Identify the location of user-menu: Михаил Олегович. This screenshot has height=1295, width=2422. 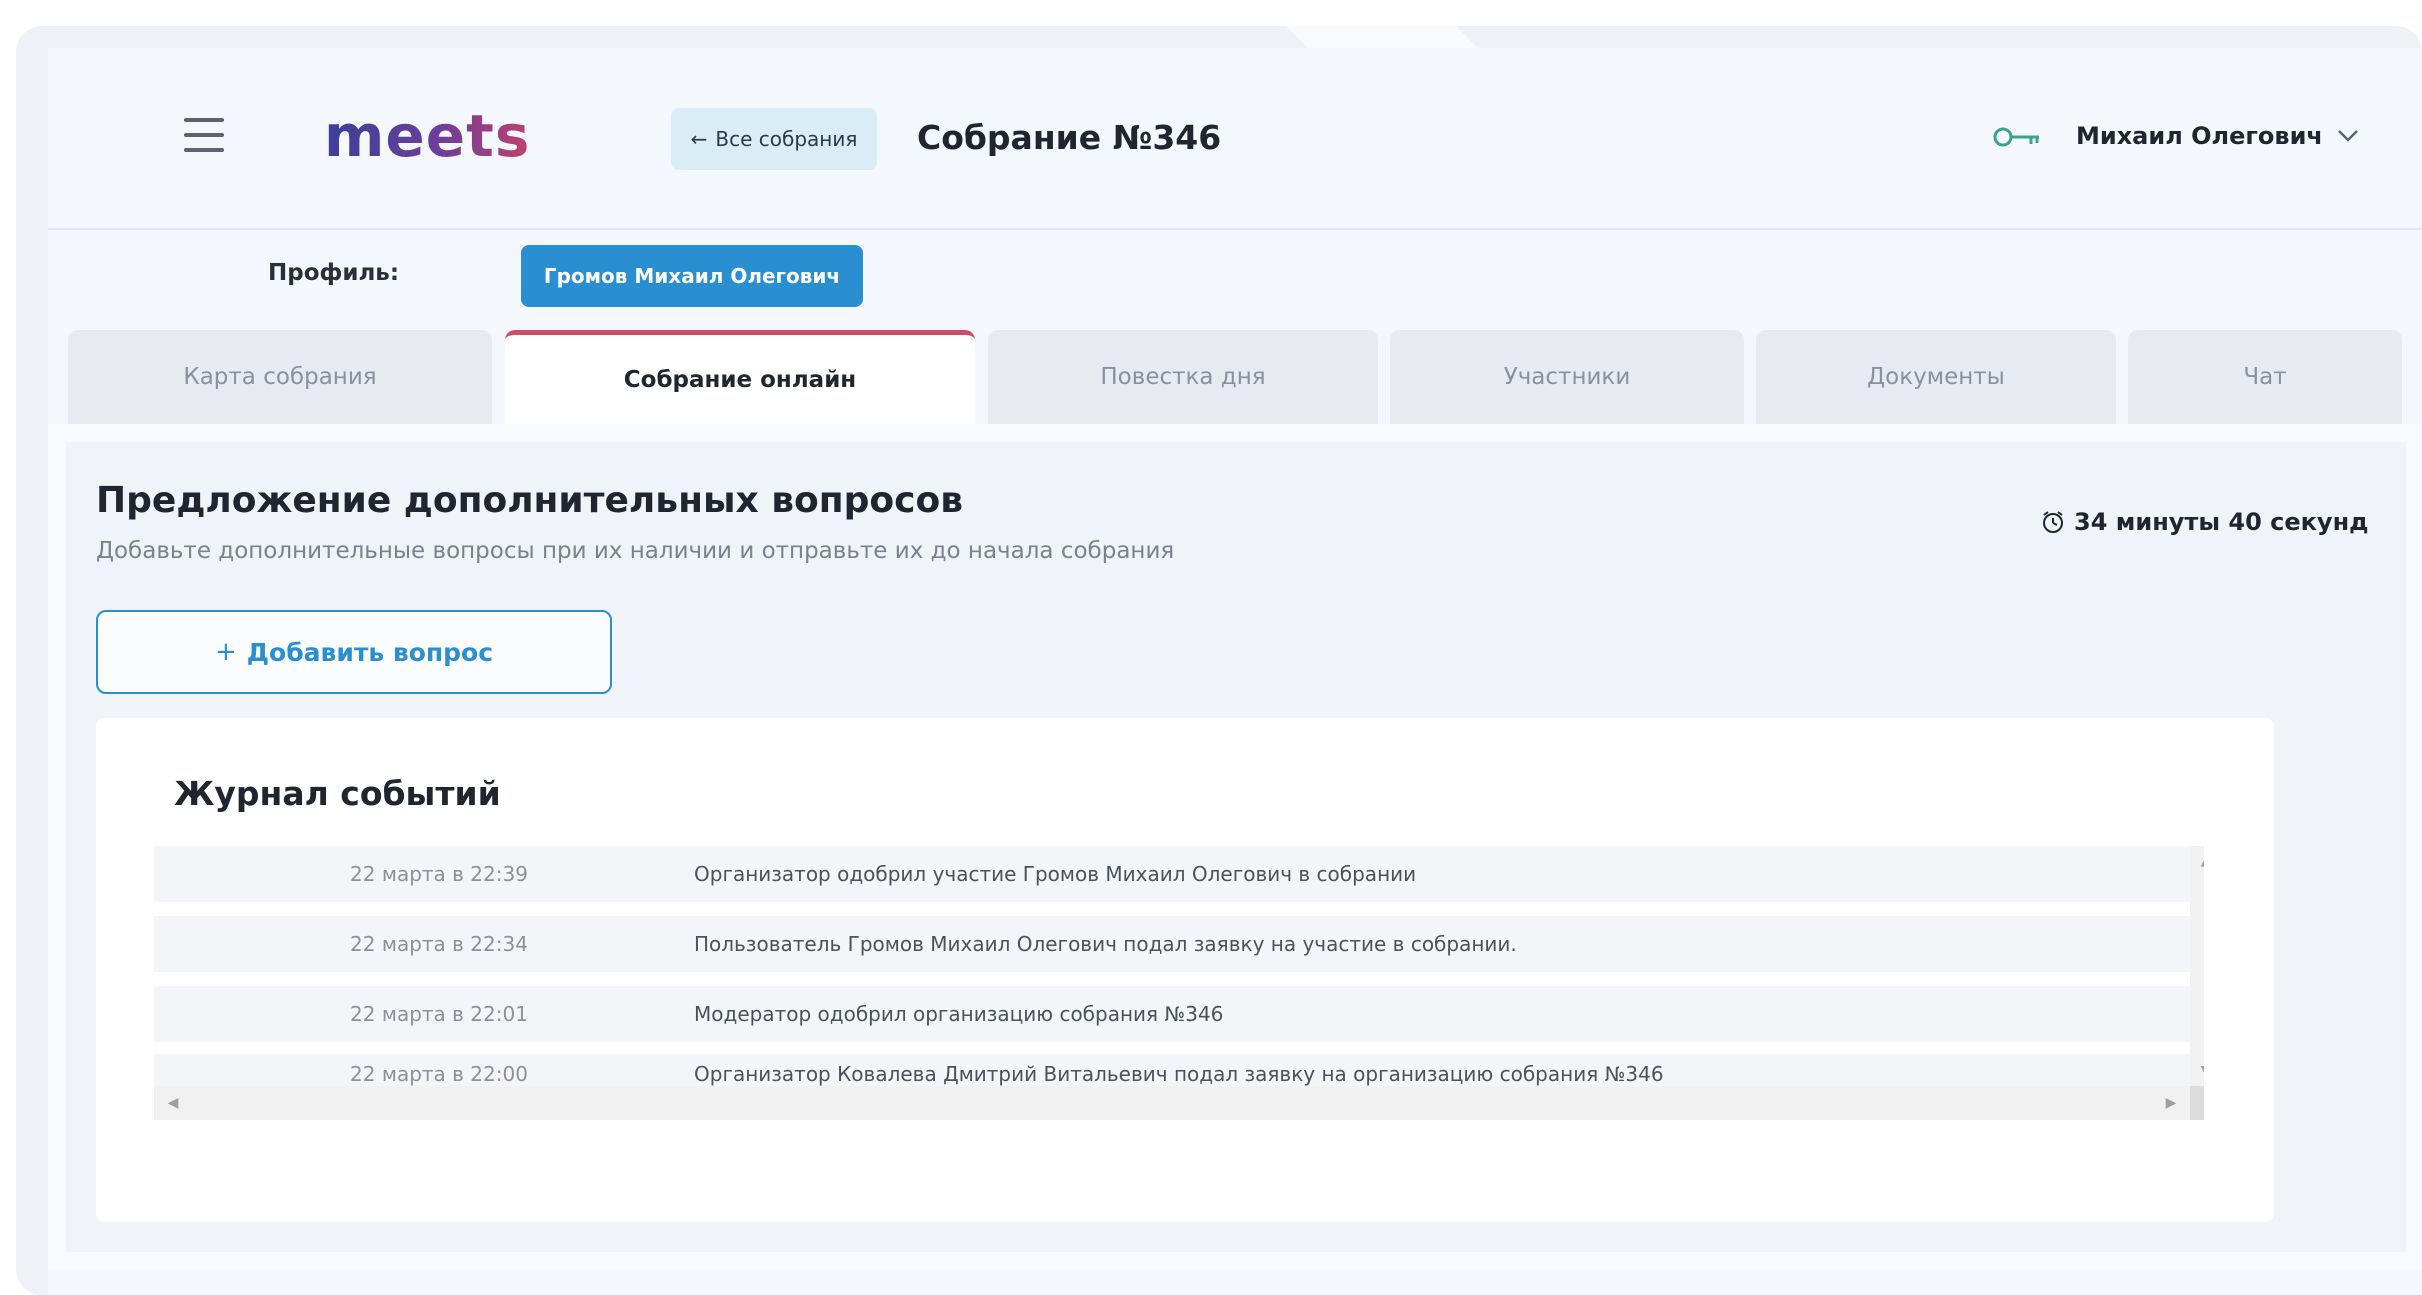
(2217, 136).